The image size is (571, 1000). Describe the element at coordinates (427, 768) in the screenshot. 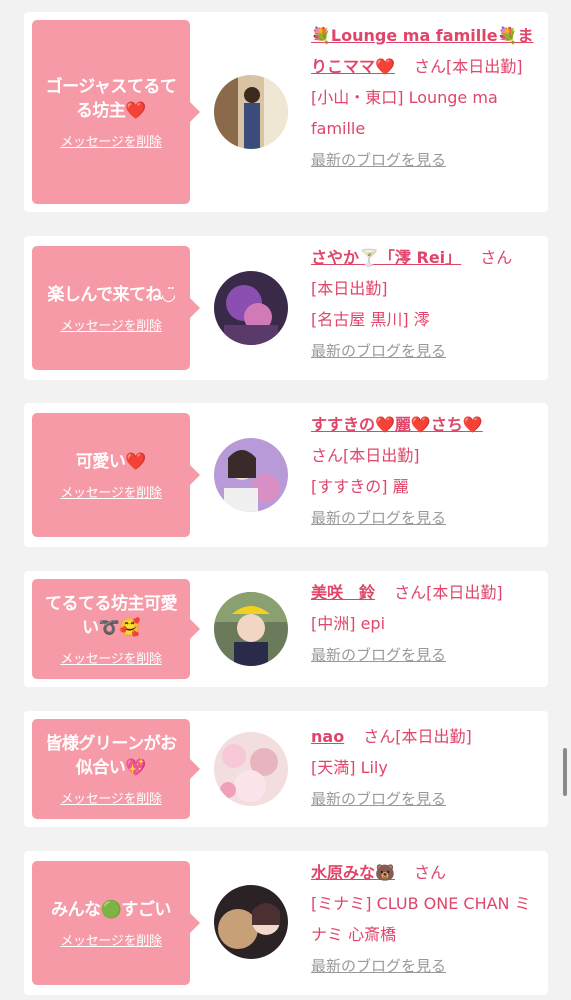

I see `card-info: nao さん[本日出勤] [天満] Lily 最新のブログを見る` at that location.